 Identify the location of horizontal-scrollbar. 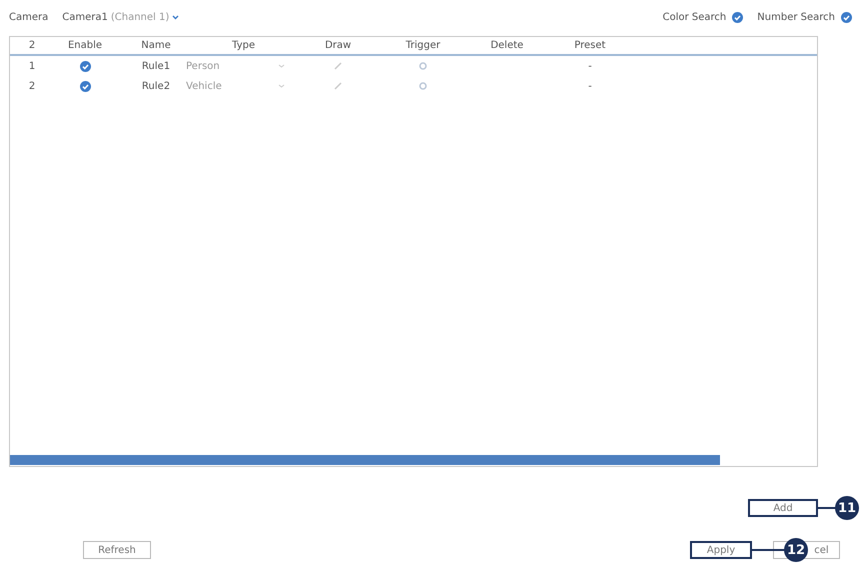
(365, 460).